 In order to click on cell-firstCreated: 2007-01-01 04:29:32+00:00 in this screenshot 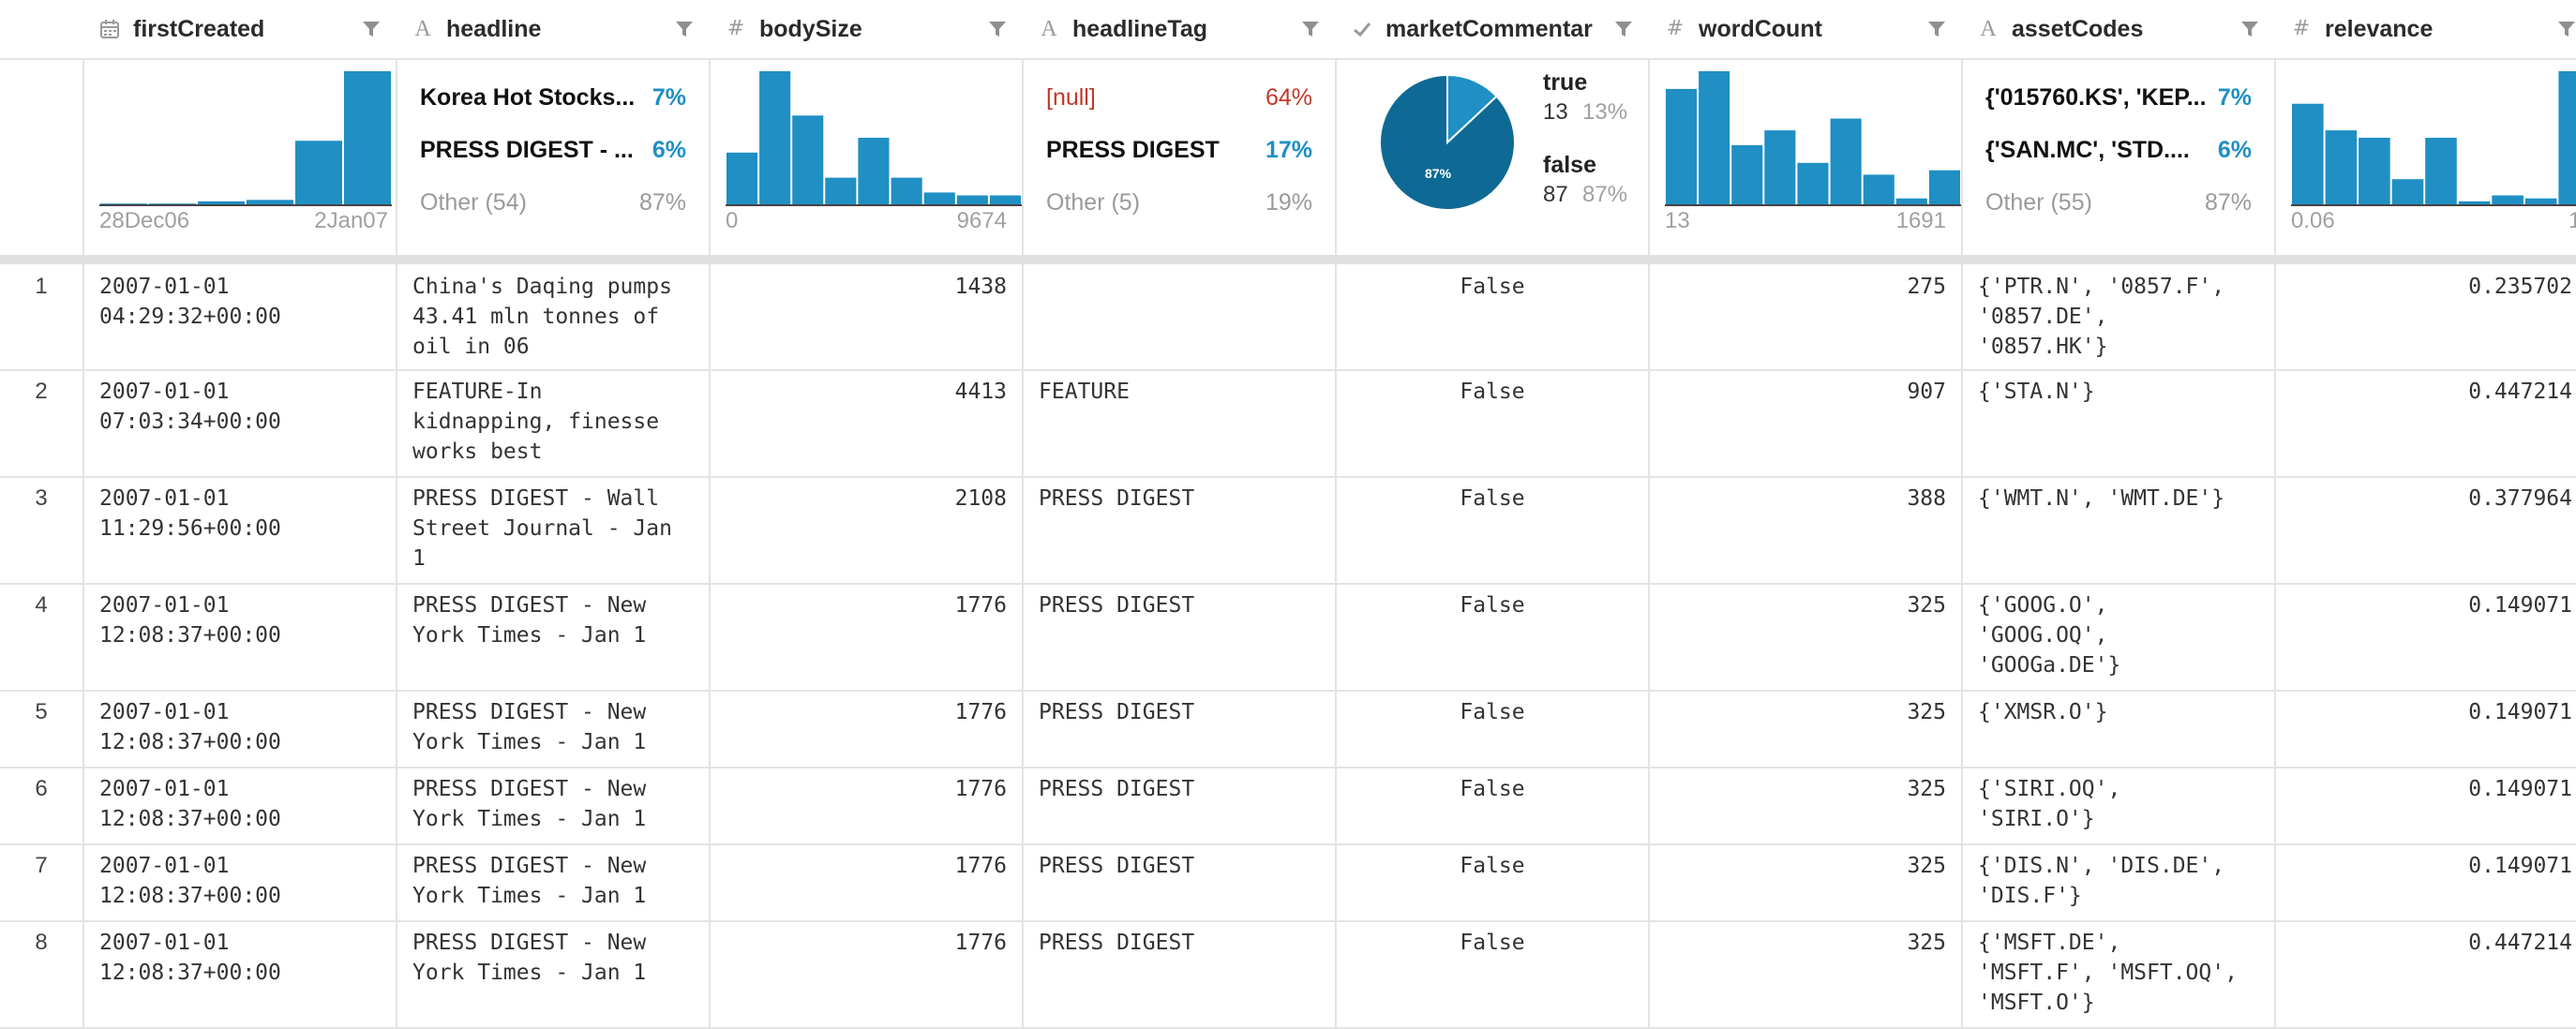, I will do `click(244, 302)`.